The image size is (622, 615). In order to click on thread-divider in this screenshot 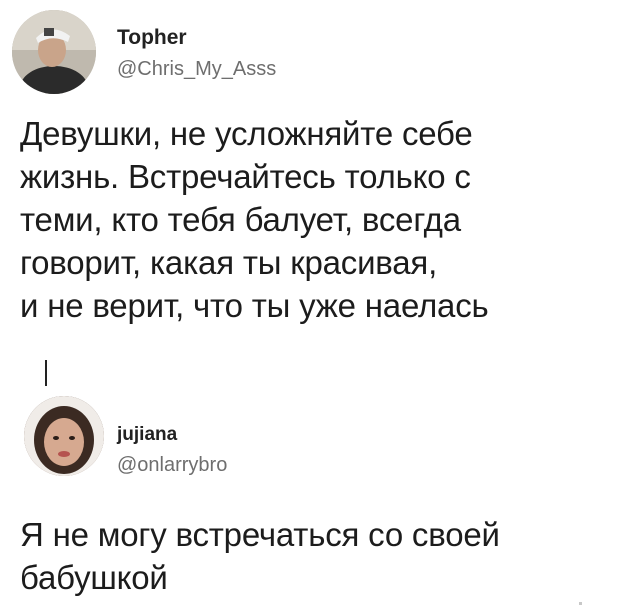, I will do `click(46, 373)`.